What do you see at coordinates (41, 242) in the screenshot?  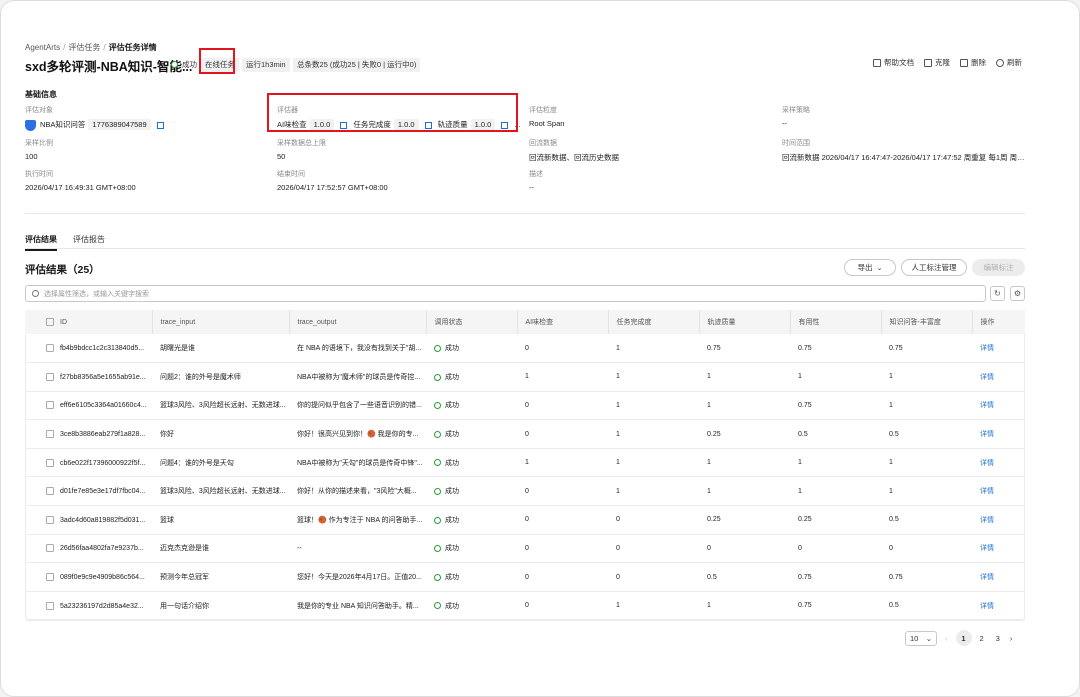 I see `tab-results: 评估结果` at bounding box center [41, 242].